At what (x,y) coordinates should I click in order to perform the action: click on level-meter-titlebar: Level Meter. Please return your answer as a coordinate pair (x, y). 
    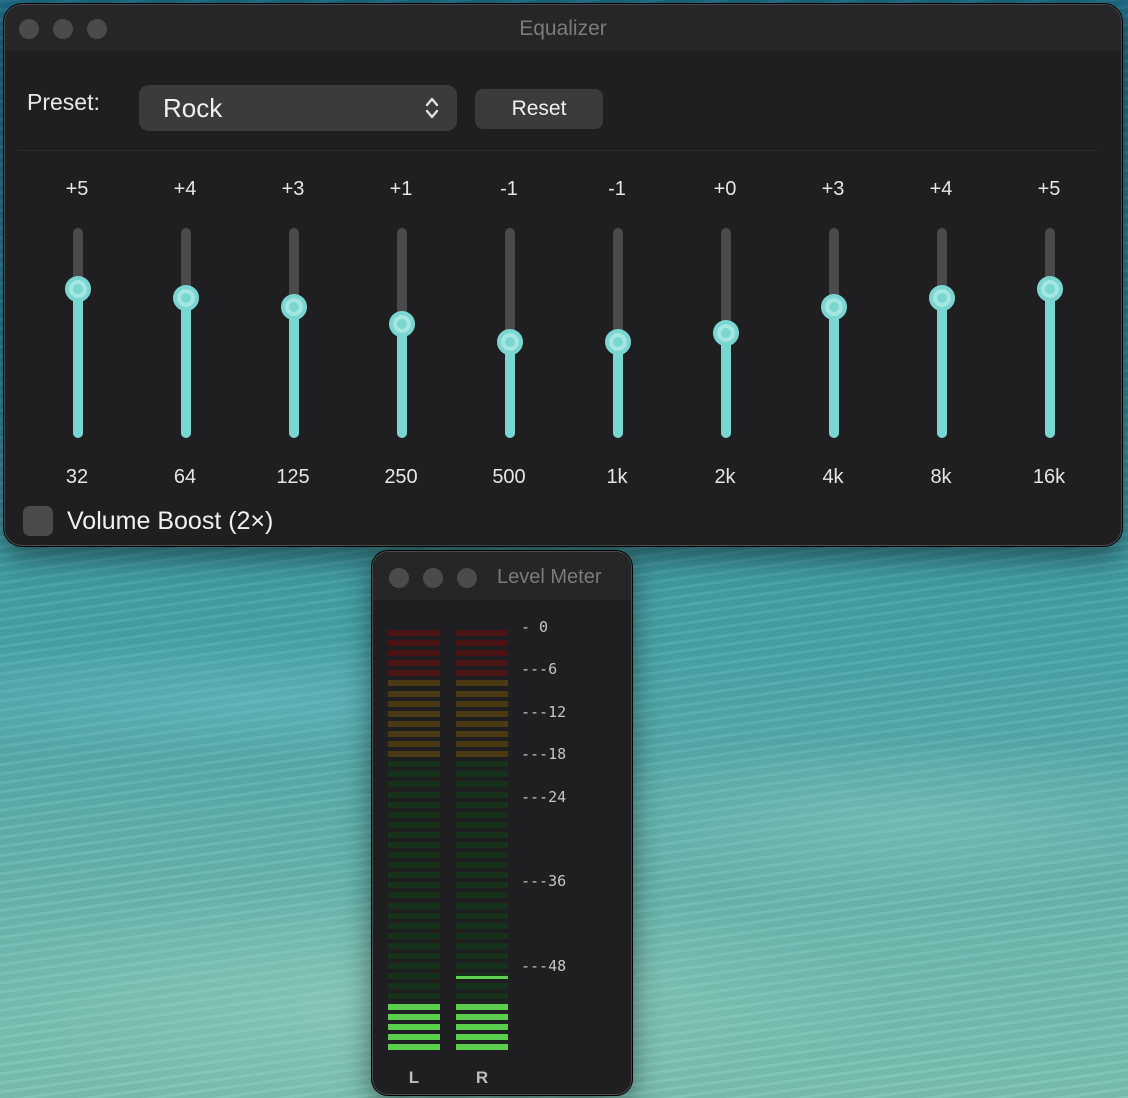
    Looking at the image, I should click on (502, 576).